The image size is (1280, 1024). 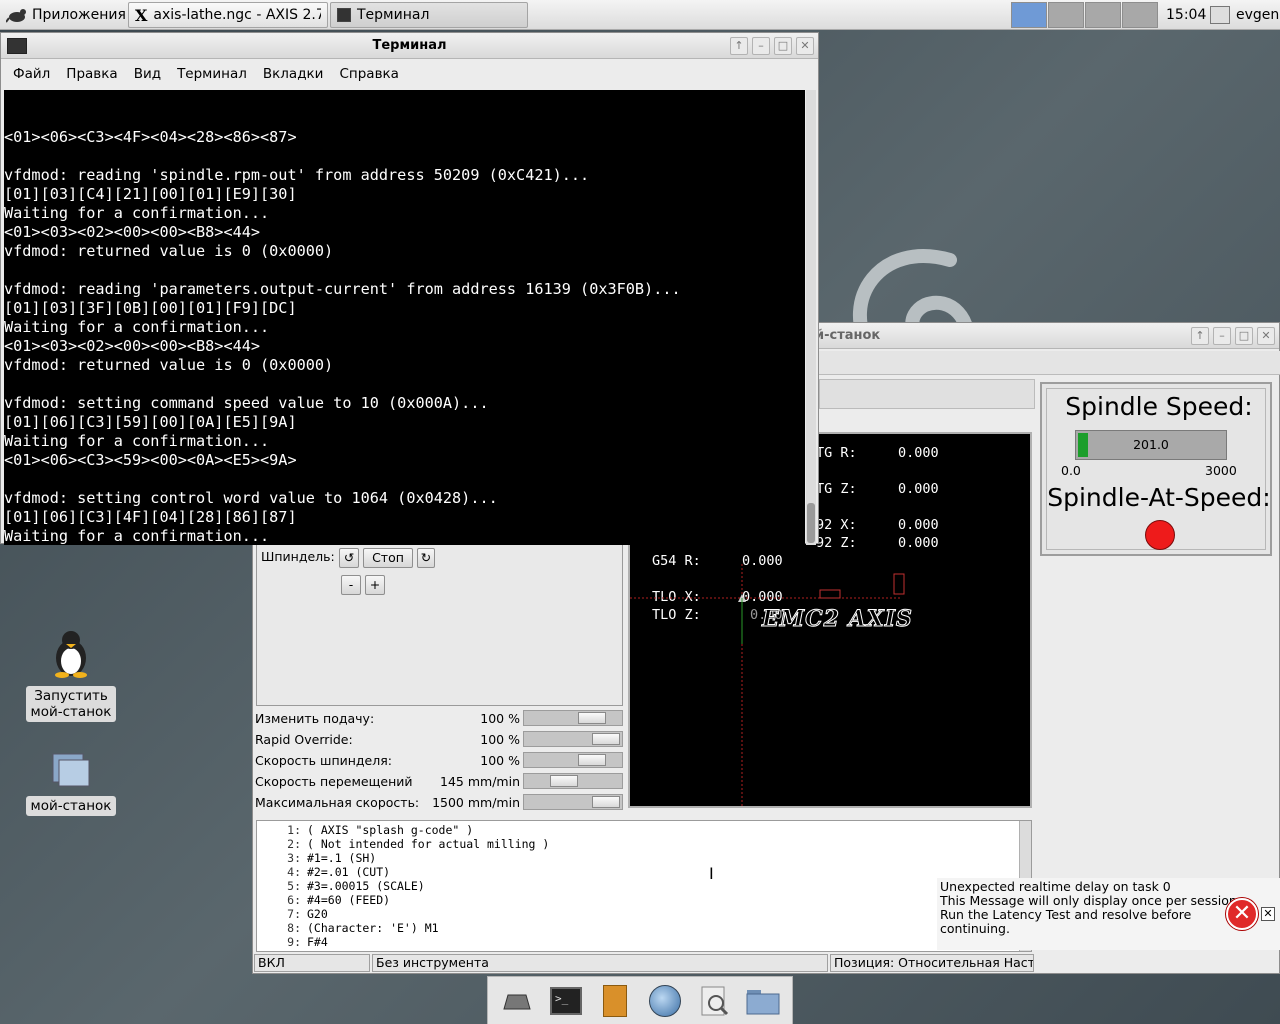 What do you see at coordinates (644, 858) in the screenshot?
I see `gcode-line: 3: #1=.1 (SH)` at bounding box center [644, 858].